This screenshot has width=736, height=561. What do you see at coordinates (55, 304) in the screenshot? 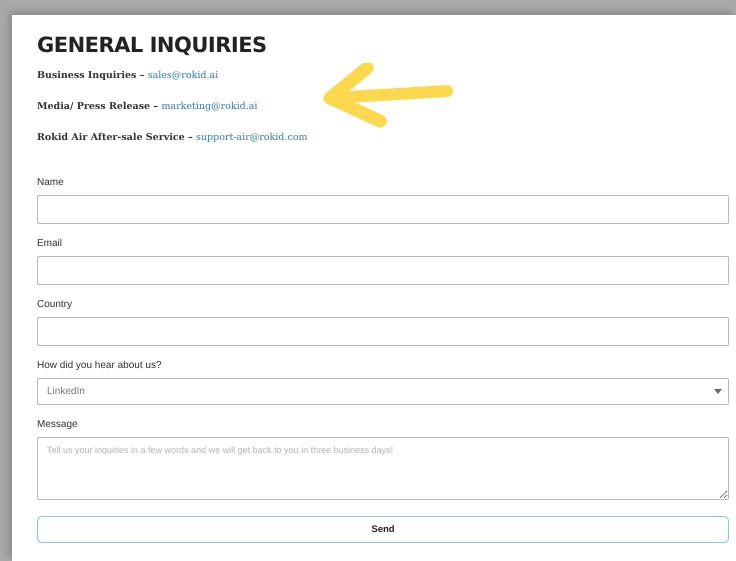
I see `field-label: Country` at bounding box center [55, 304].